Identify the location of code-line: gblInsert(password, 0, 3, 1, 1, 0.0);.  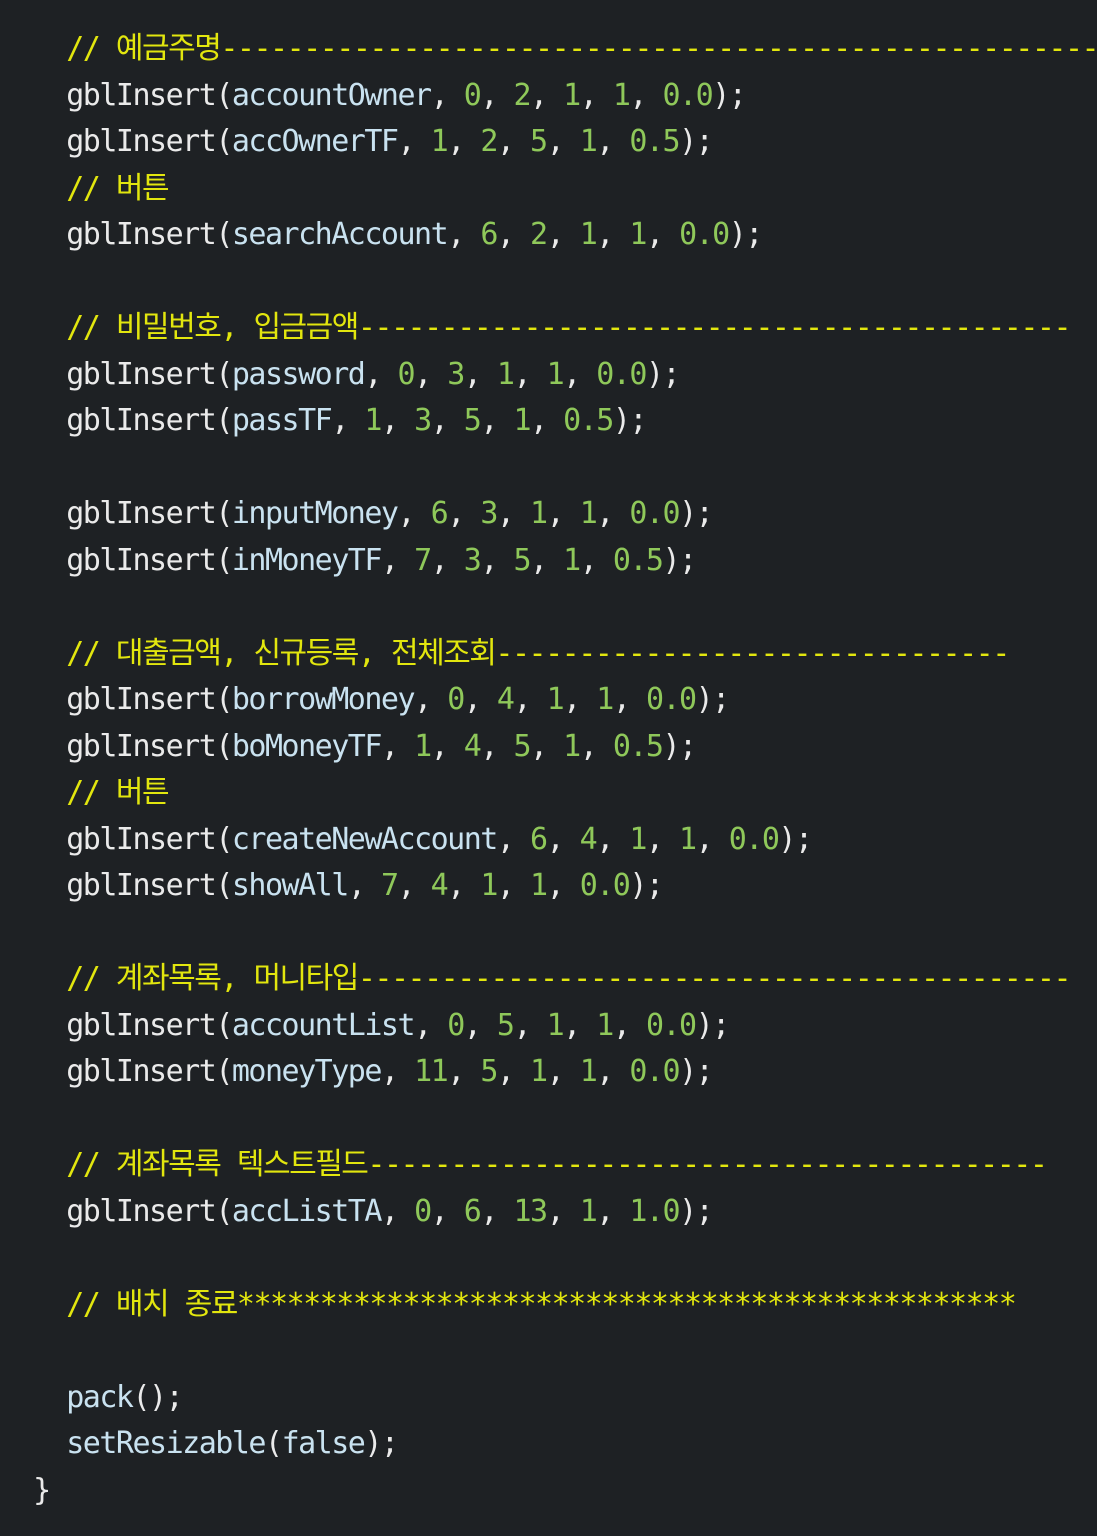
(548, 375).